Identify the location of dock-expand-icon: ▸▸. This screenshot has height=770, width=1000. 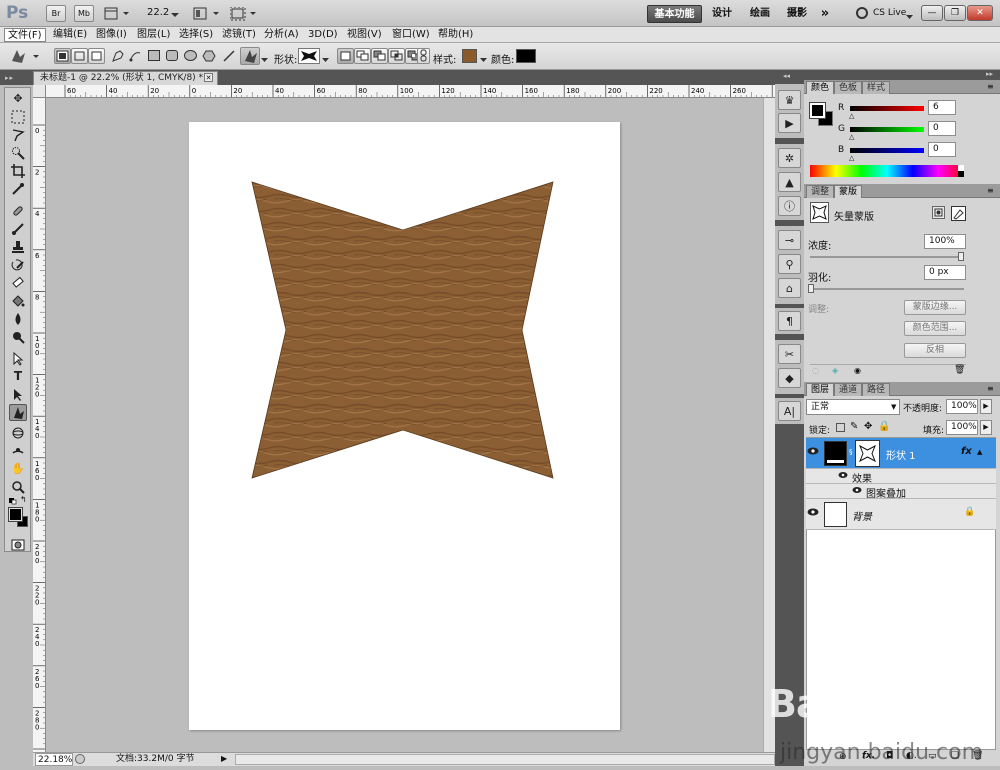
(989, 74).